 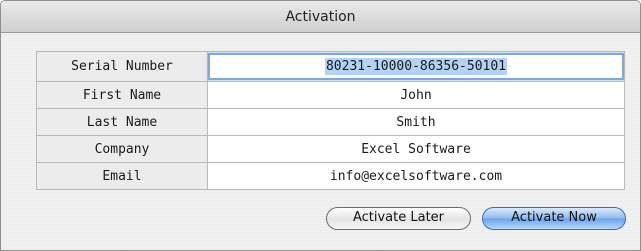 I want to click on company-field: Excel Software, so click(x=416, y=149).